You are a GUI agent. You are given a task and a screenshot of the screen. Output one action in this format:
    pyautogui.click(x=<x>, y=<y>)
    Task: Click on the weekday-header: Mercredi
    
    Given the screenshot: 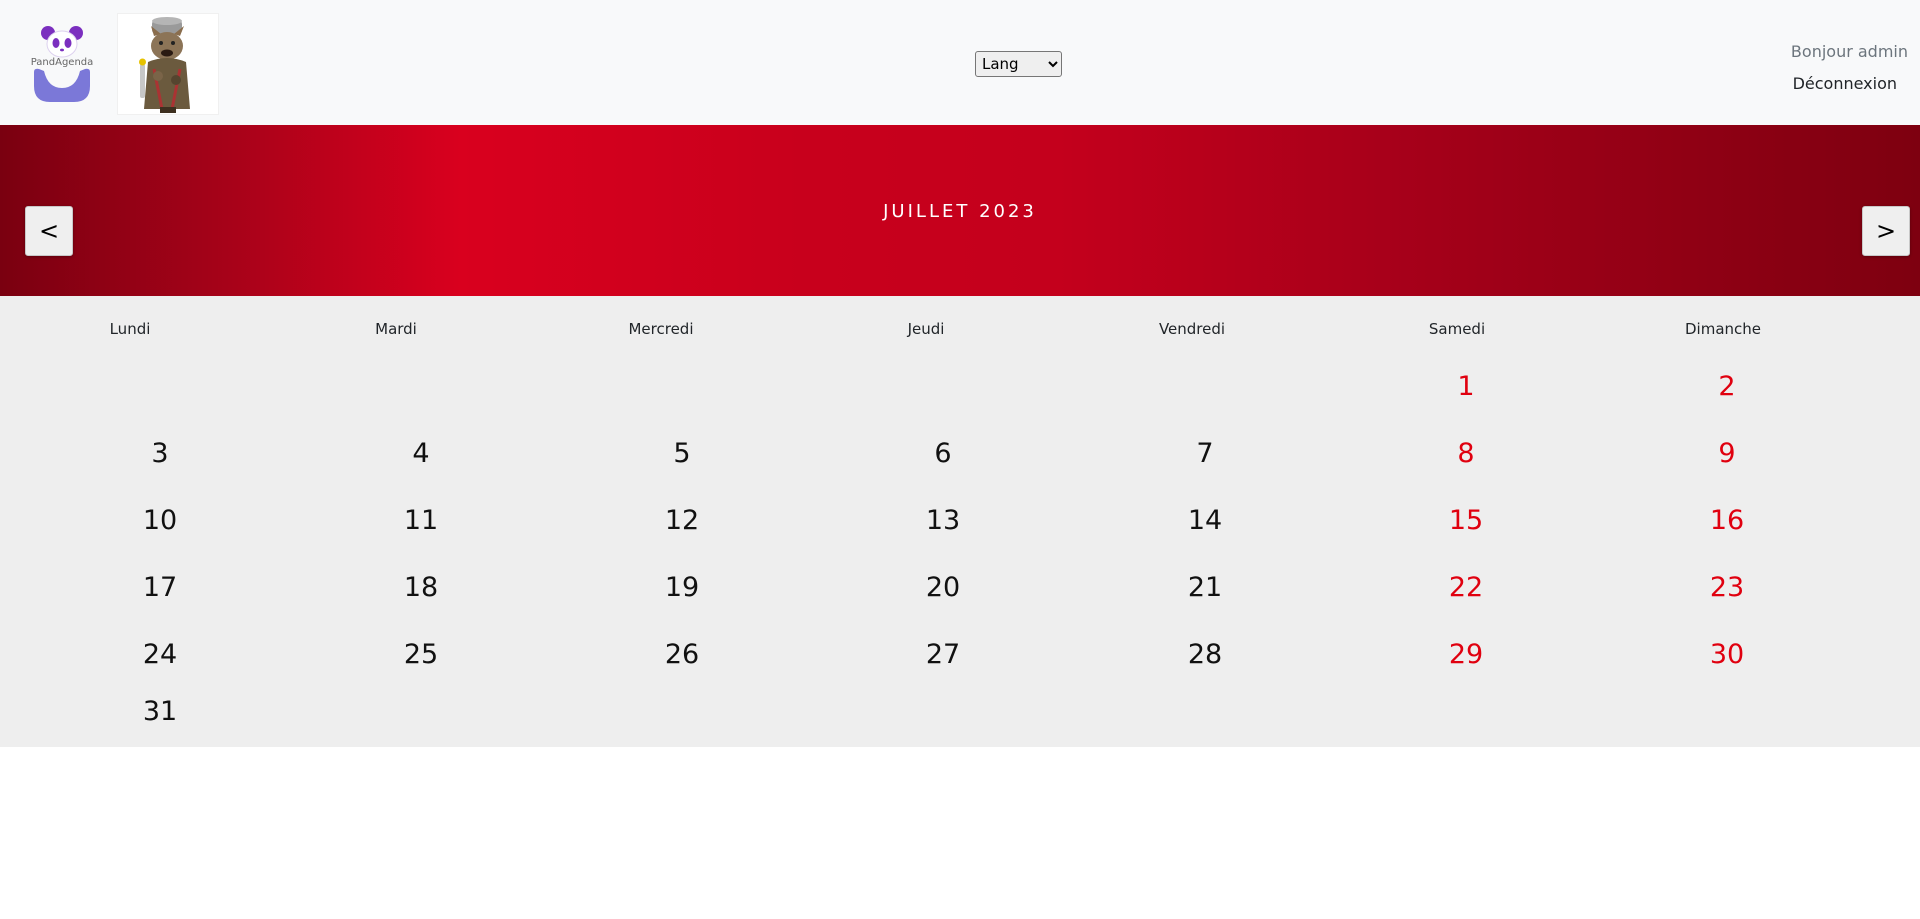 What is the action you would take?
    pyautogui.click(x=661, y=329)
    